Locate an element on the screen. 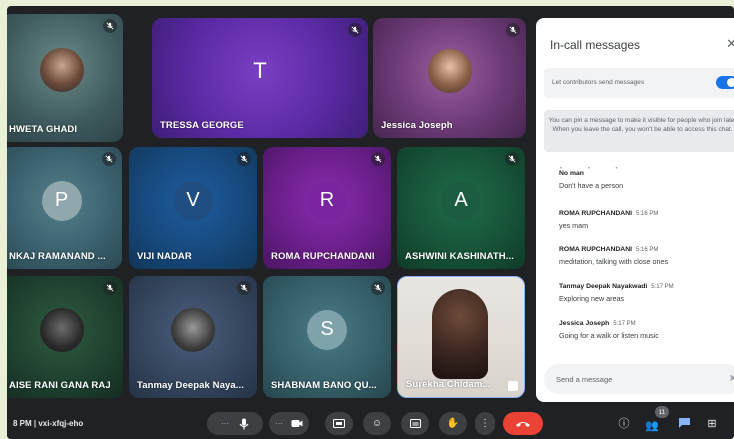  more-options-icon is located at coordinates (513, 386).